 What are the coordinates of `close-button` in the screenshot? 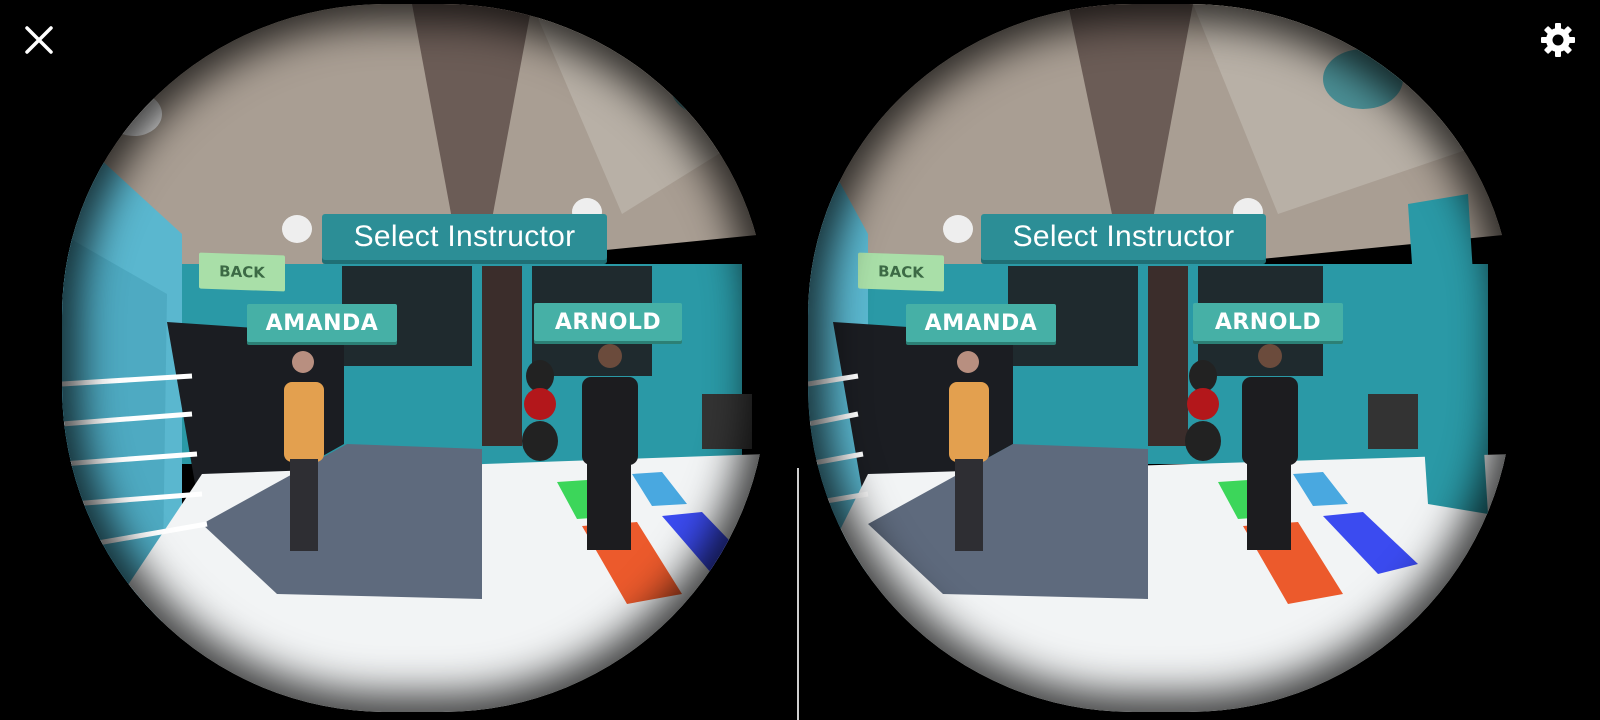 It's located at (39, 40).